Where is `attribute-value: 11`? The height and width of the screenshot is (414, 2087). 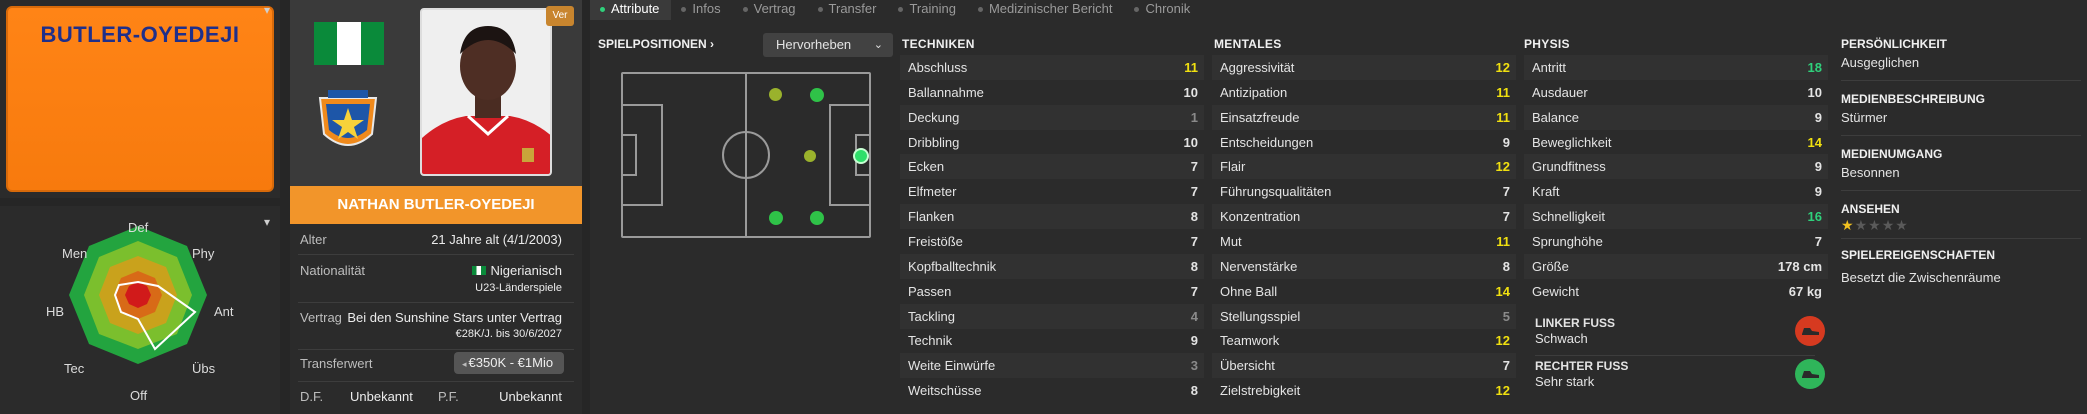 attribute-value: 11 is located at coordinates (1503, 117).